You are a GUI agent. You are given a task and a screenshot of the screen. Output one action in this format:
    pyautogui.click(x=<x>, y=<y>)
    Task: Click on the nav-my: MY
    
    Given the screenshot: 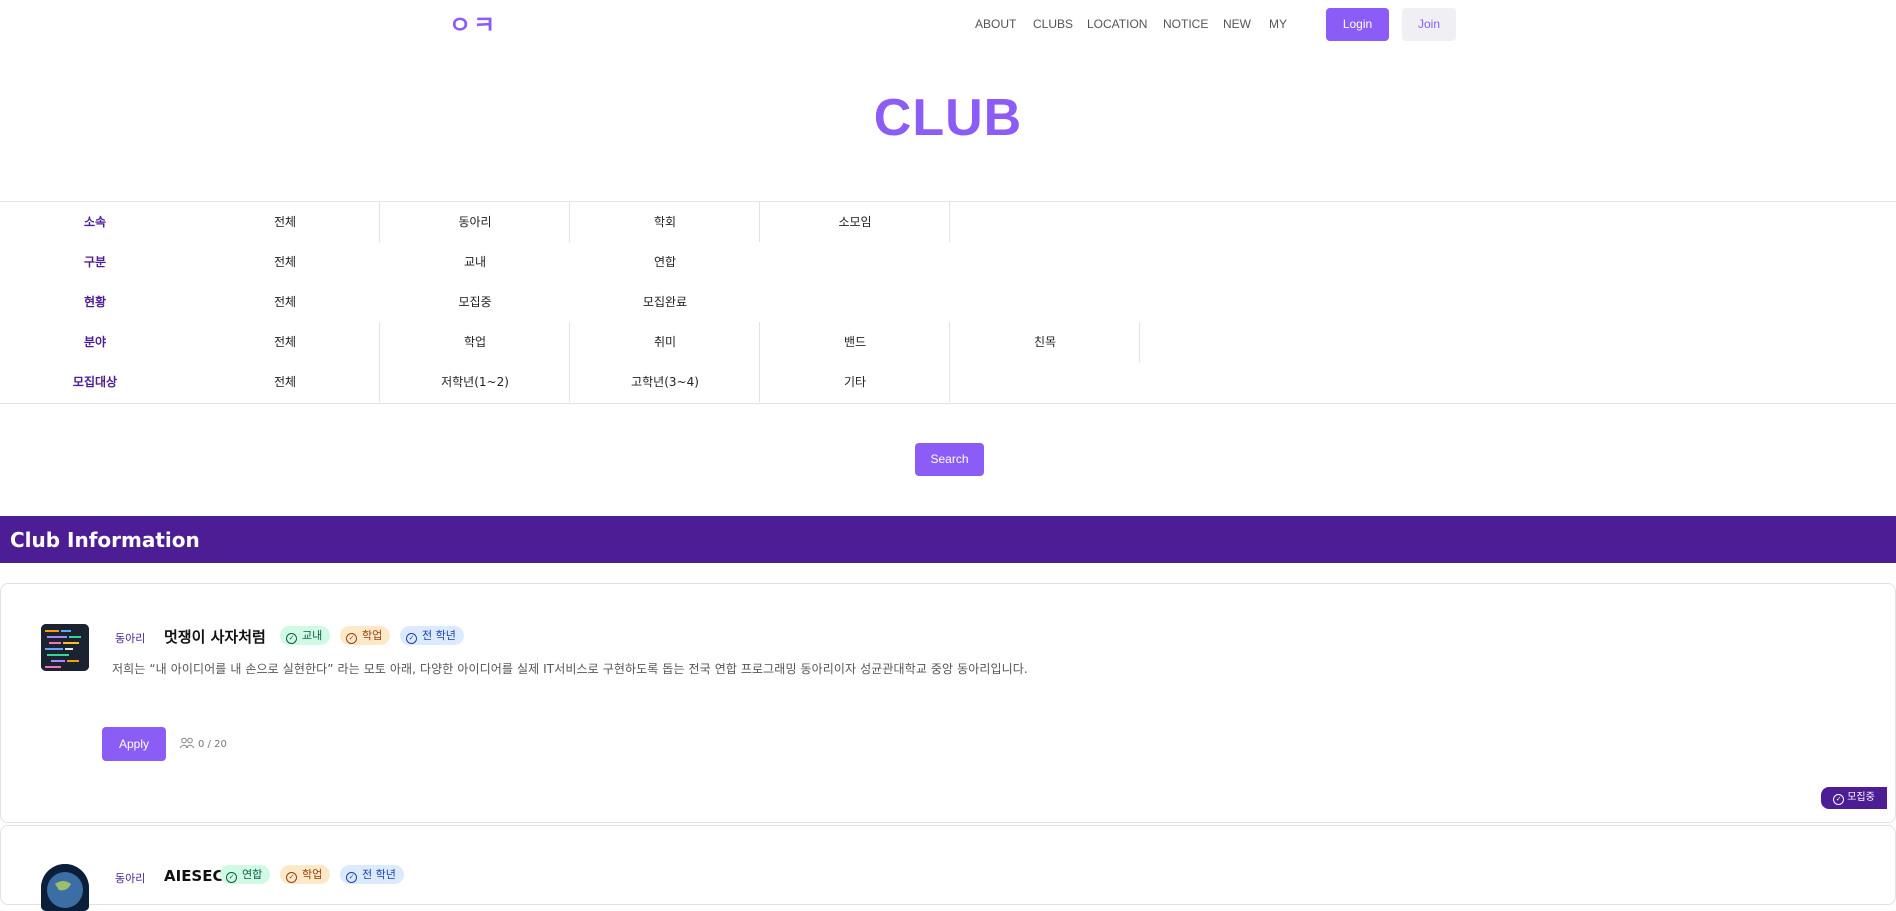 What is the action you would take?
    pyautogui.click(x=1278, y=24)
    